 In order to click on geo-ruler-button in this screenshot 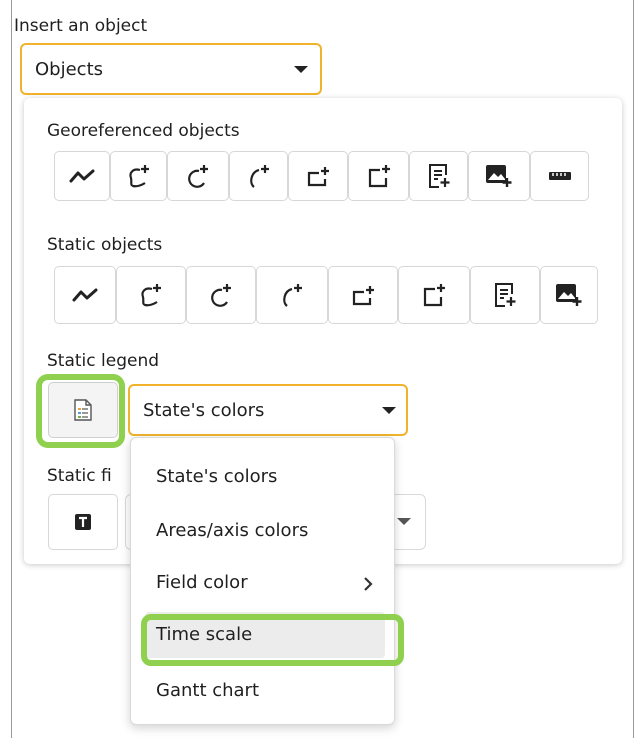, I will do `click(559, 176)`.